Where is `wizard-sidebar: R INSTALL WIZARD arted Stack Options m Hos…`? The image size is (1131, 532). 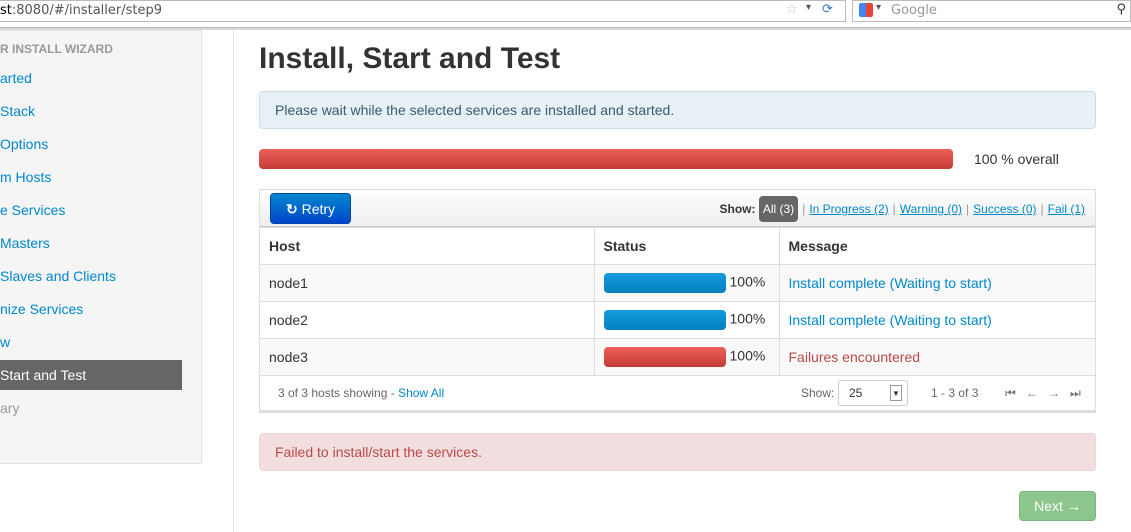
wizard-sidebar: R INSTALL WIZARD arted Stack Options m Hos… is located at coordinates (101, 247).